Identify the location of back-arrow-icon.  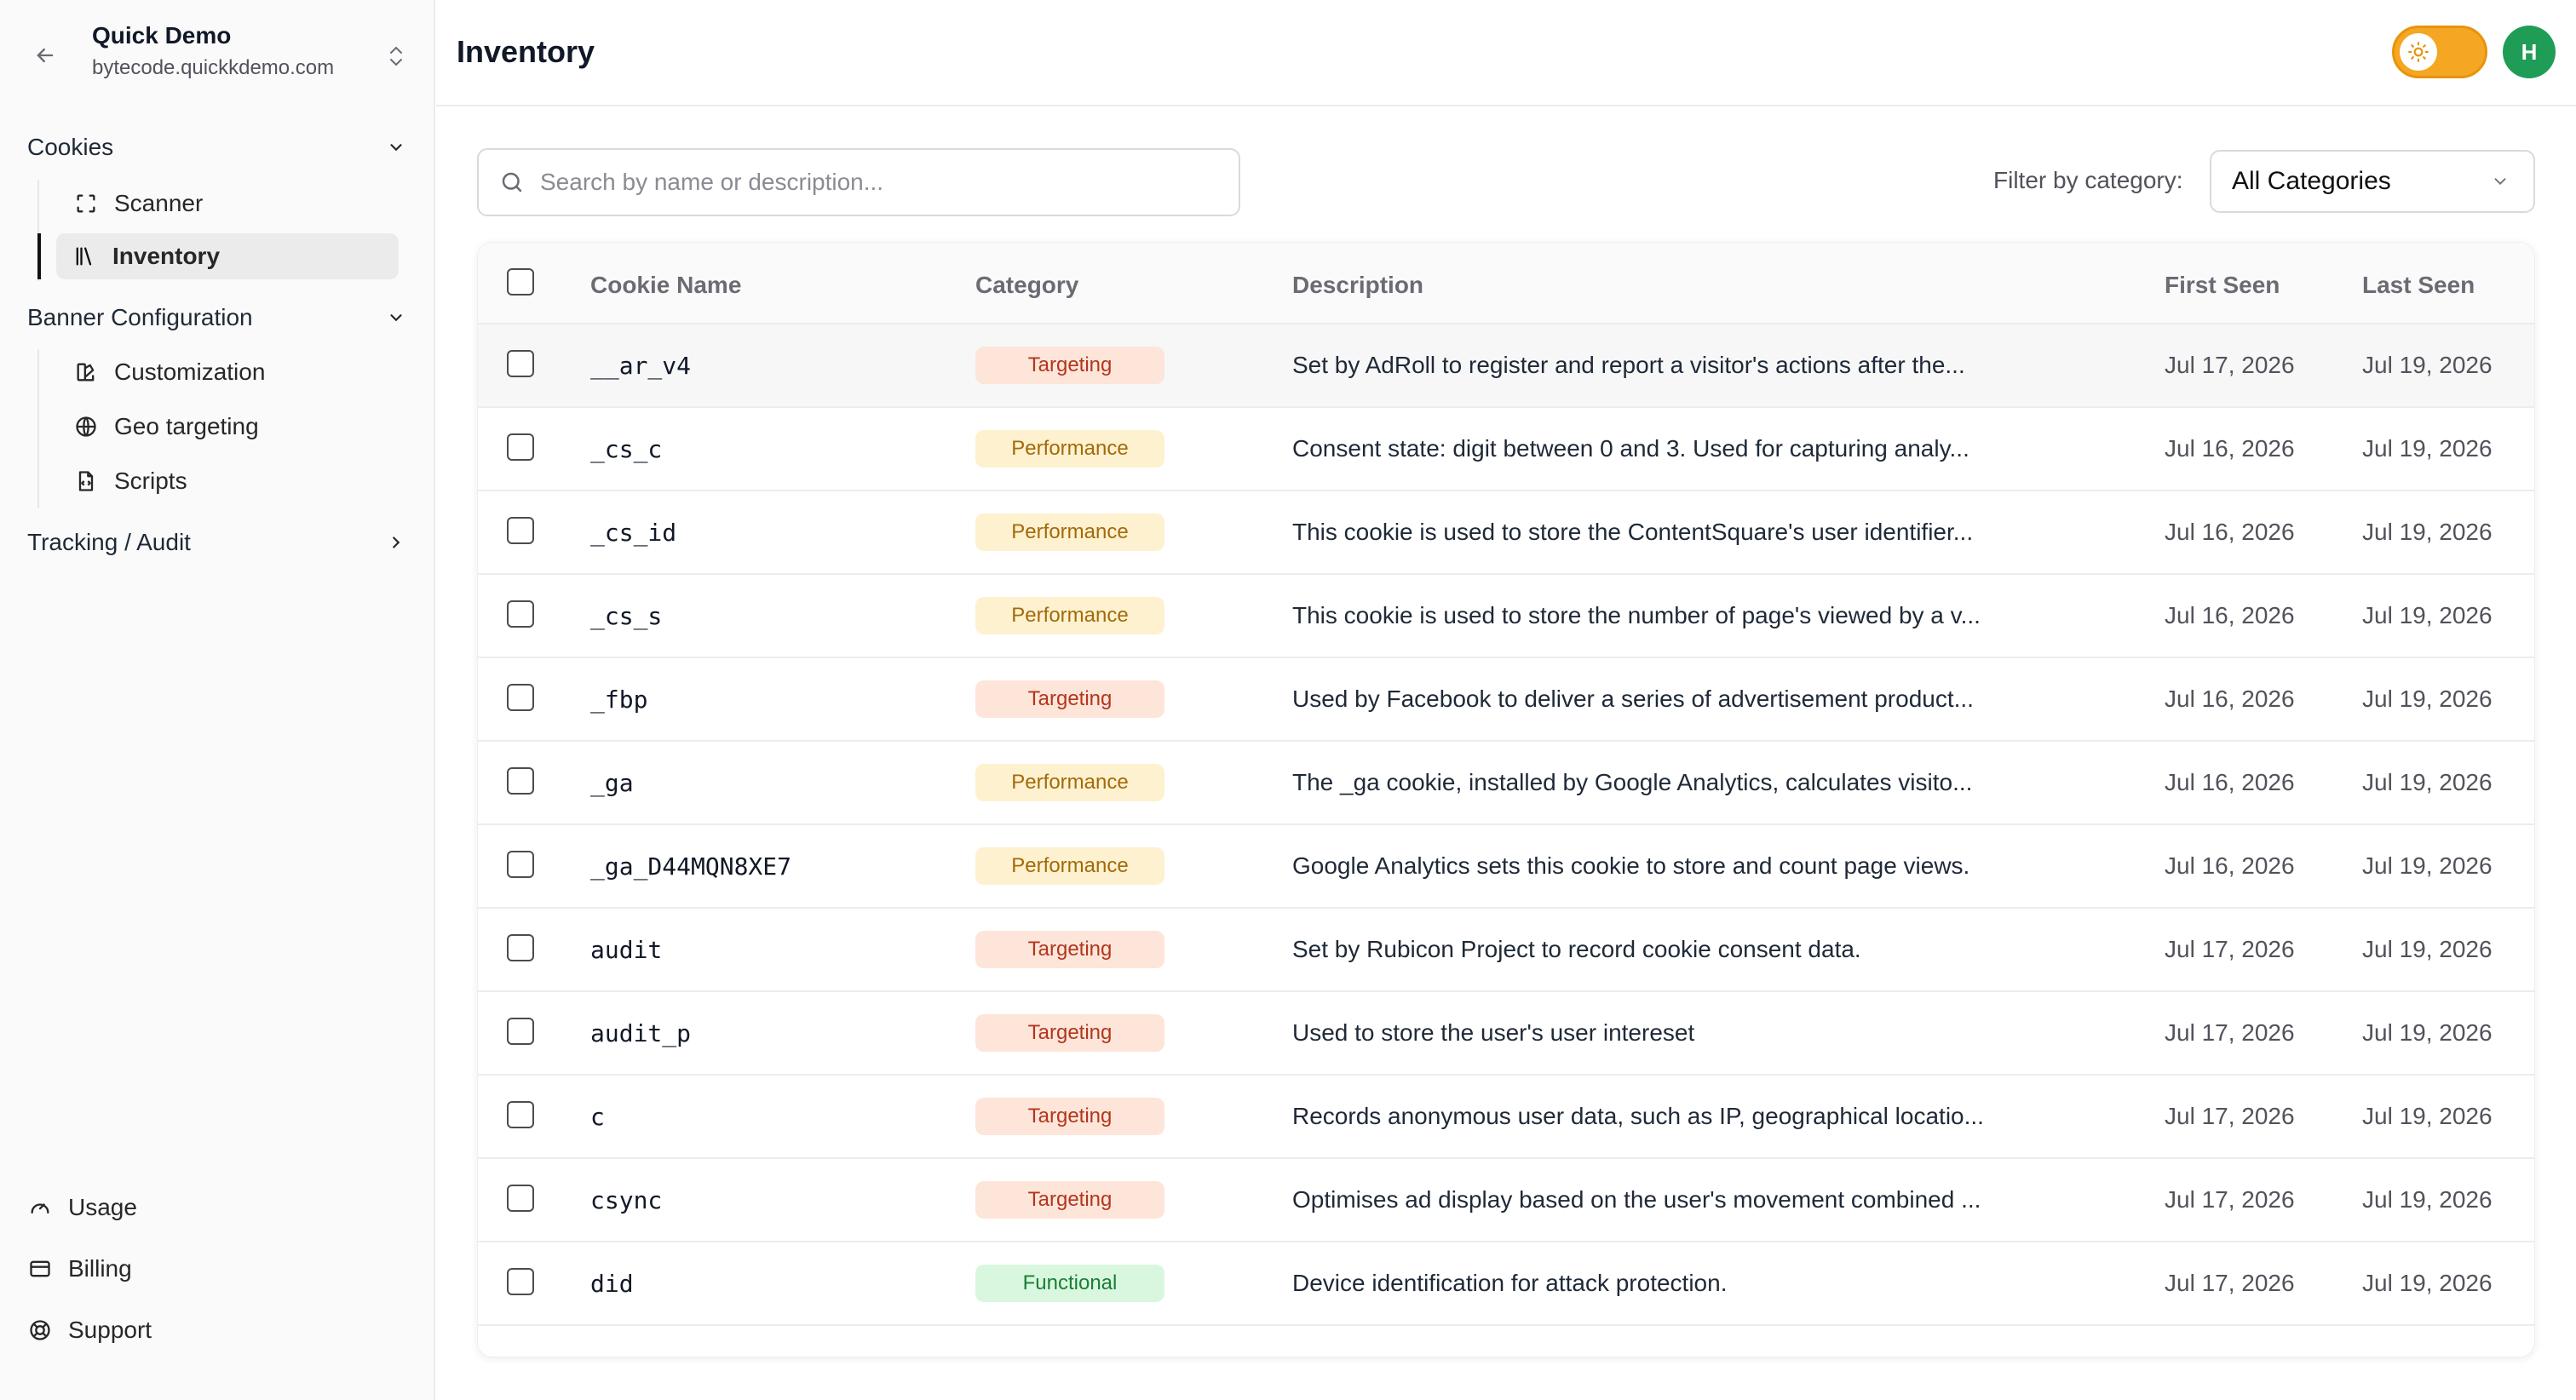
(46, 56).